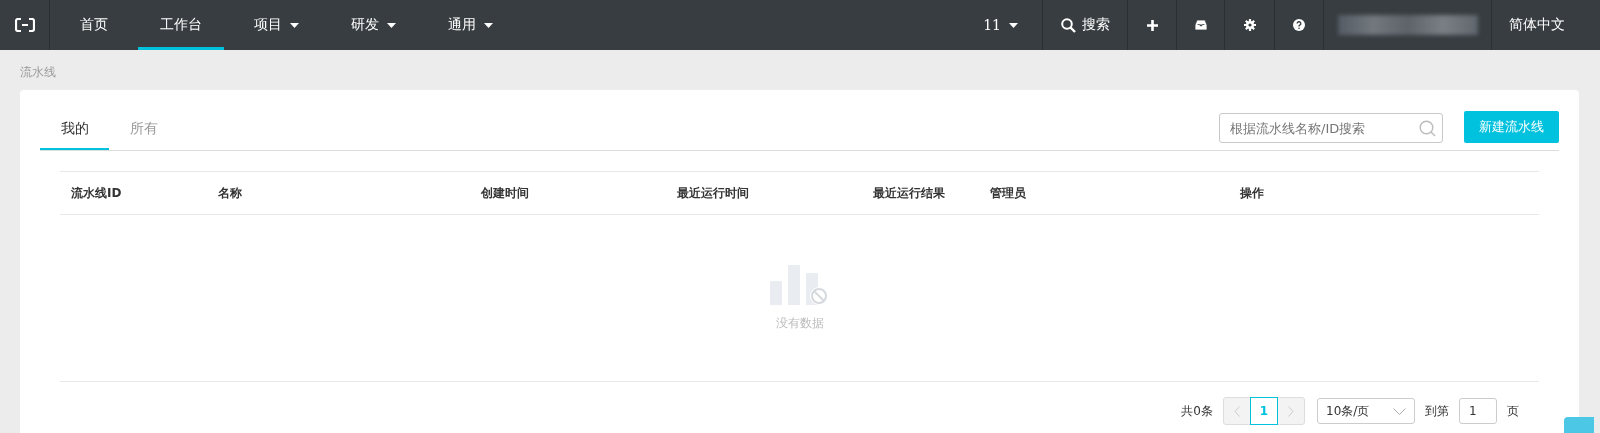 This screenshot has width=1600, height=433. I want to click on page-size-select: 10条/页, so click(1366, 411).